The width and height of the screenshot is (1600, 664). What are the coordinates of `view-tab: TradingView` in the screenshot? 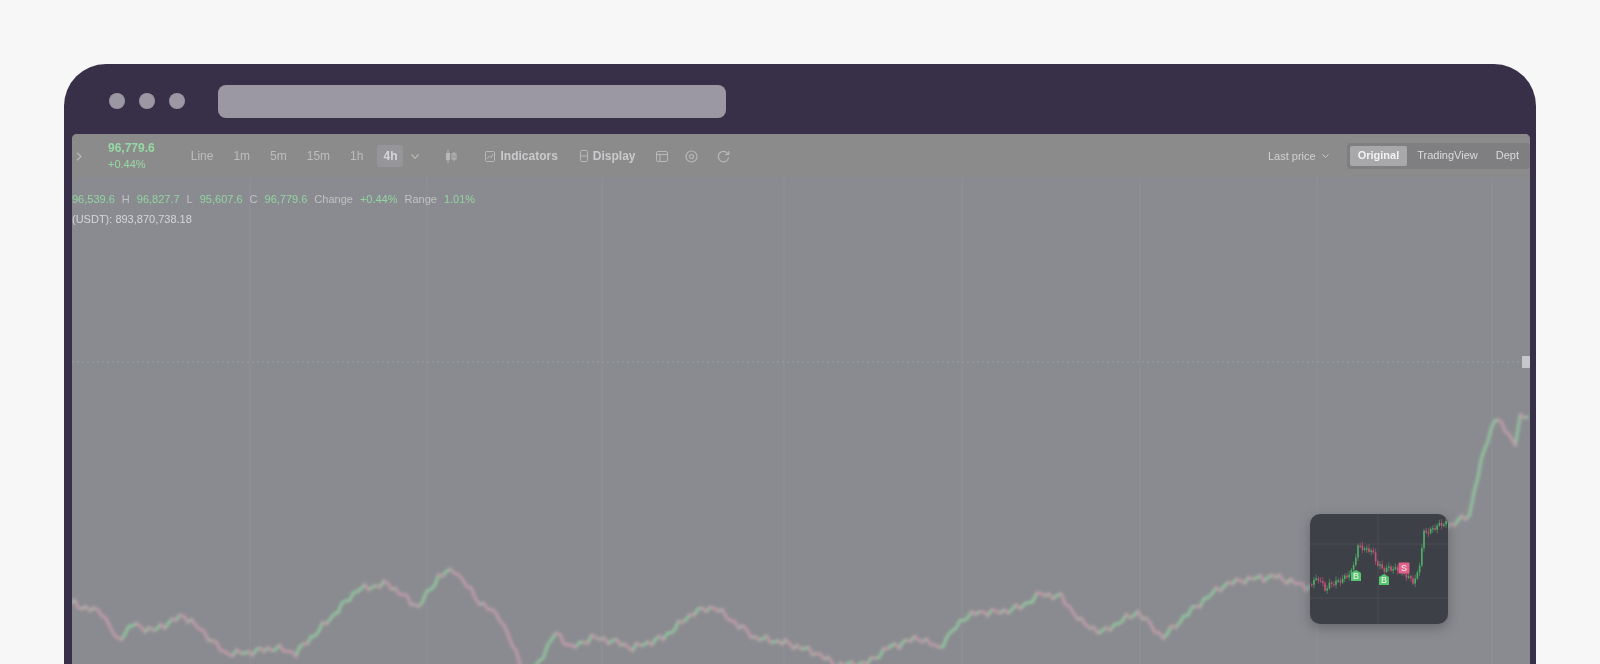 It's located at (1447, 156).